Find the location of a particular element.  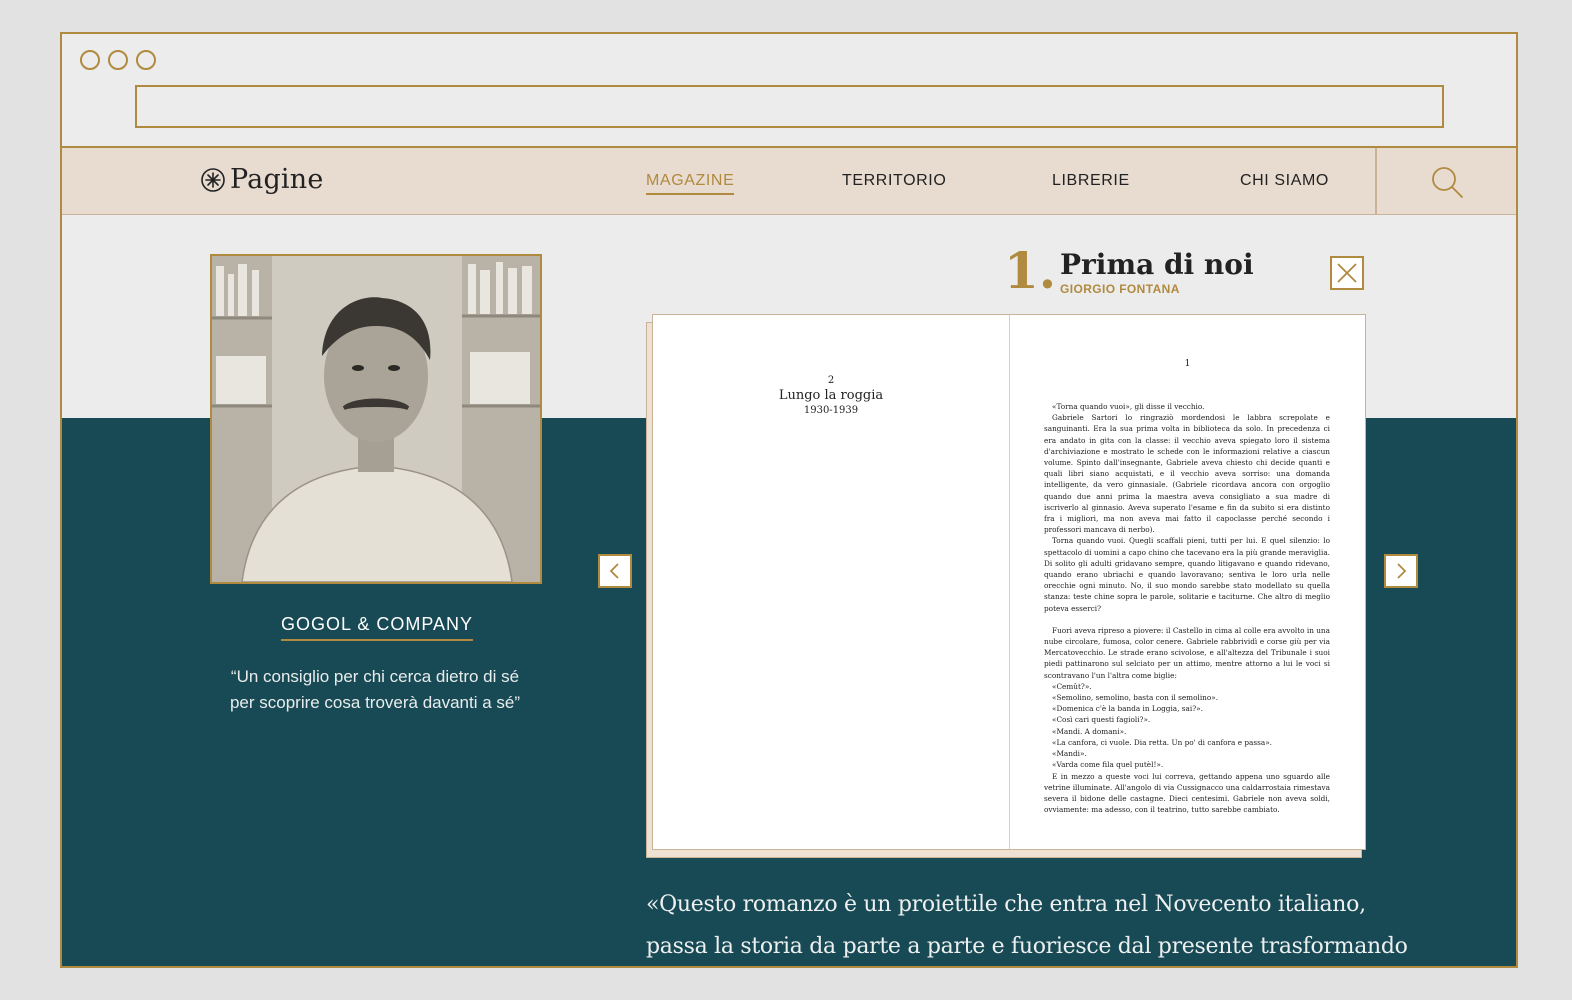

site-logo: Pagine is located at coordinates (262, 179).